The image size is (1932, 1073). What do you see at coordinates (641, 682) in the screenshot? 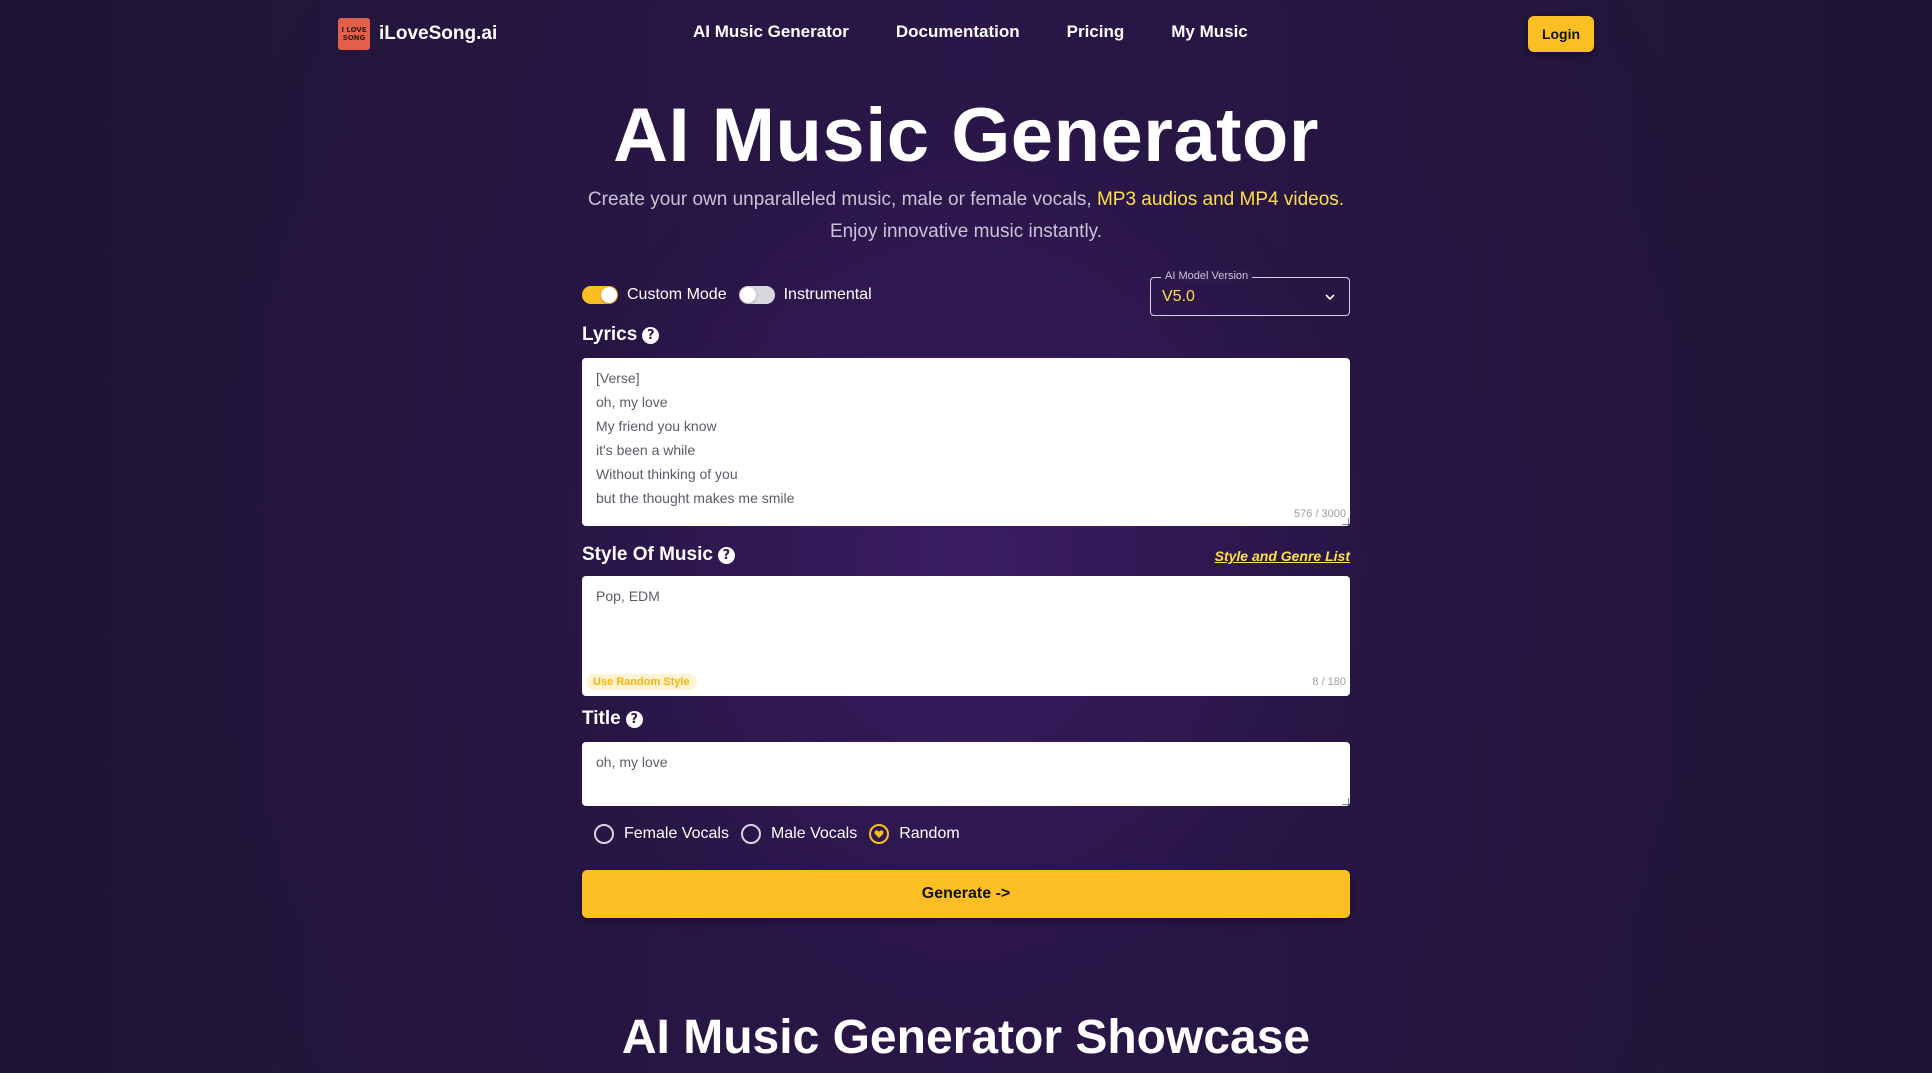
I see `use-random-style-button: Use Random Style` at bounding box center [641, 682].